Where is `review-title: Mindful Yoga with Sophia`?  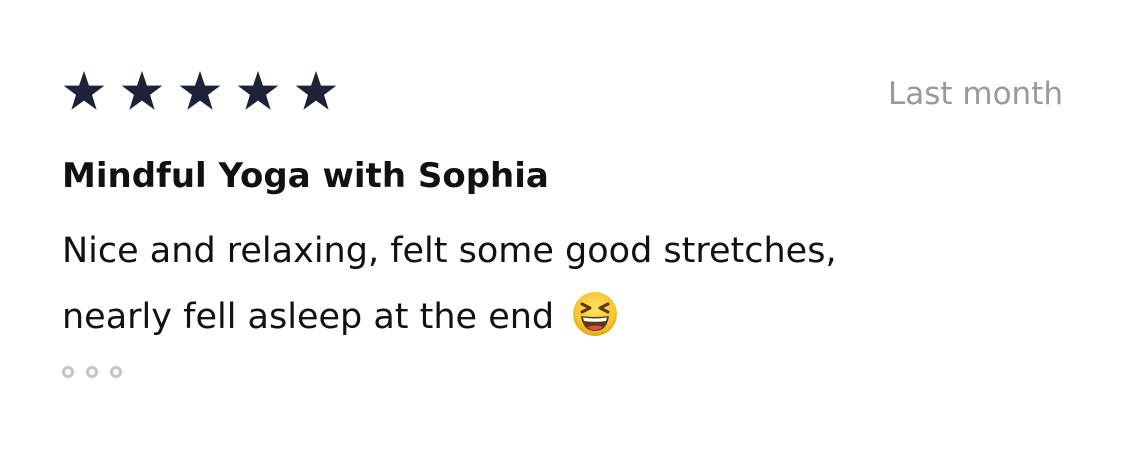 review-title: Mindful Yoga with Sophia is located at coordinates (305, 176).